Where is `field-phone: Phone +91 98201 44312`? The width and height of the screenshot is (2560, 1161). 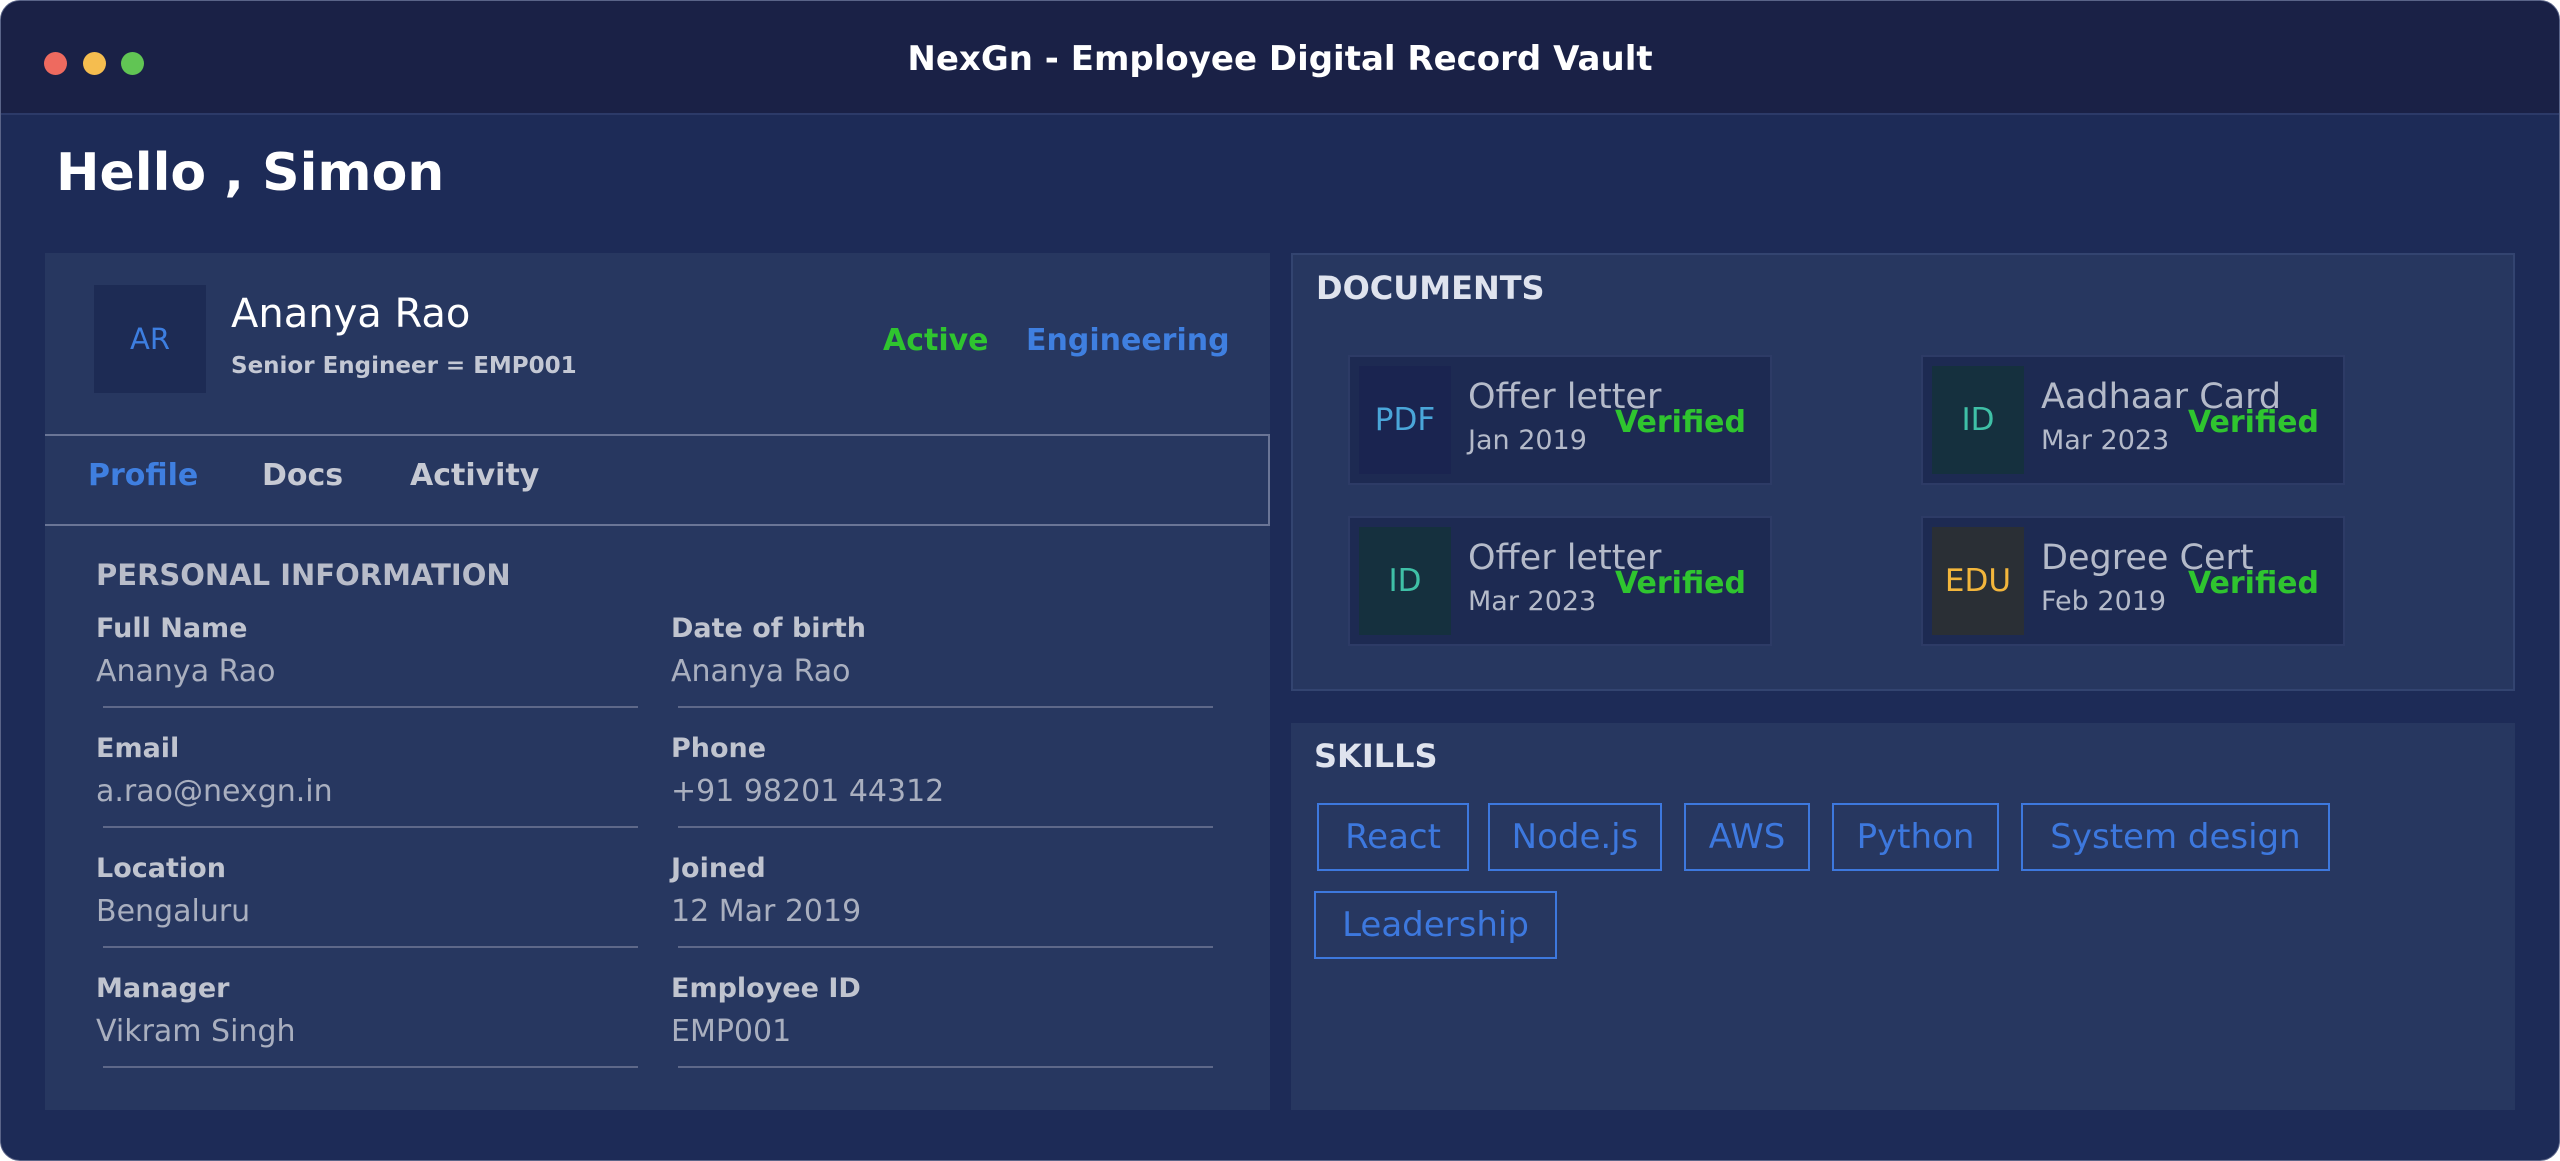
field-phone: Phone +91 98201 44312 is located at coordinates (942, 780).